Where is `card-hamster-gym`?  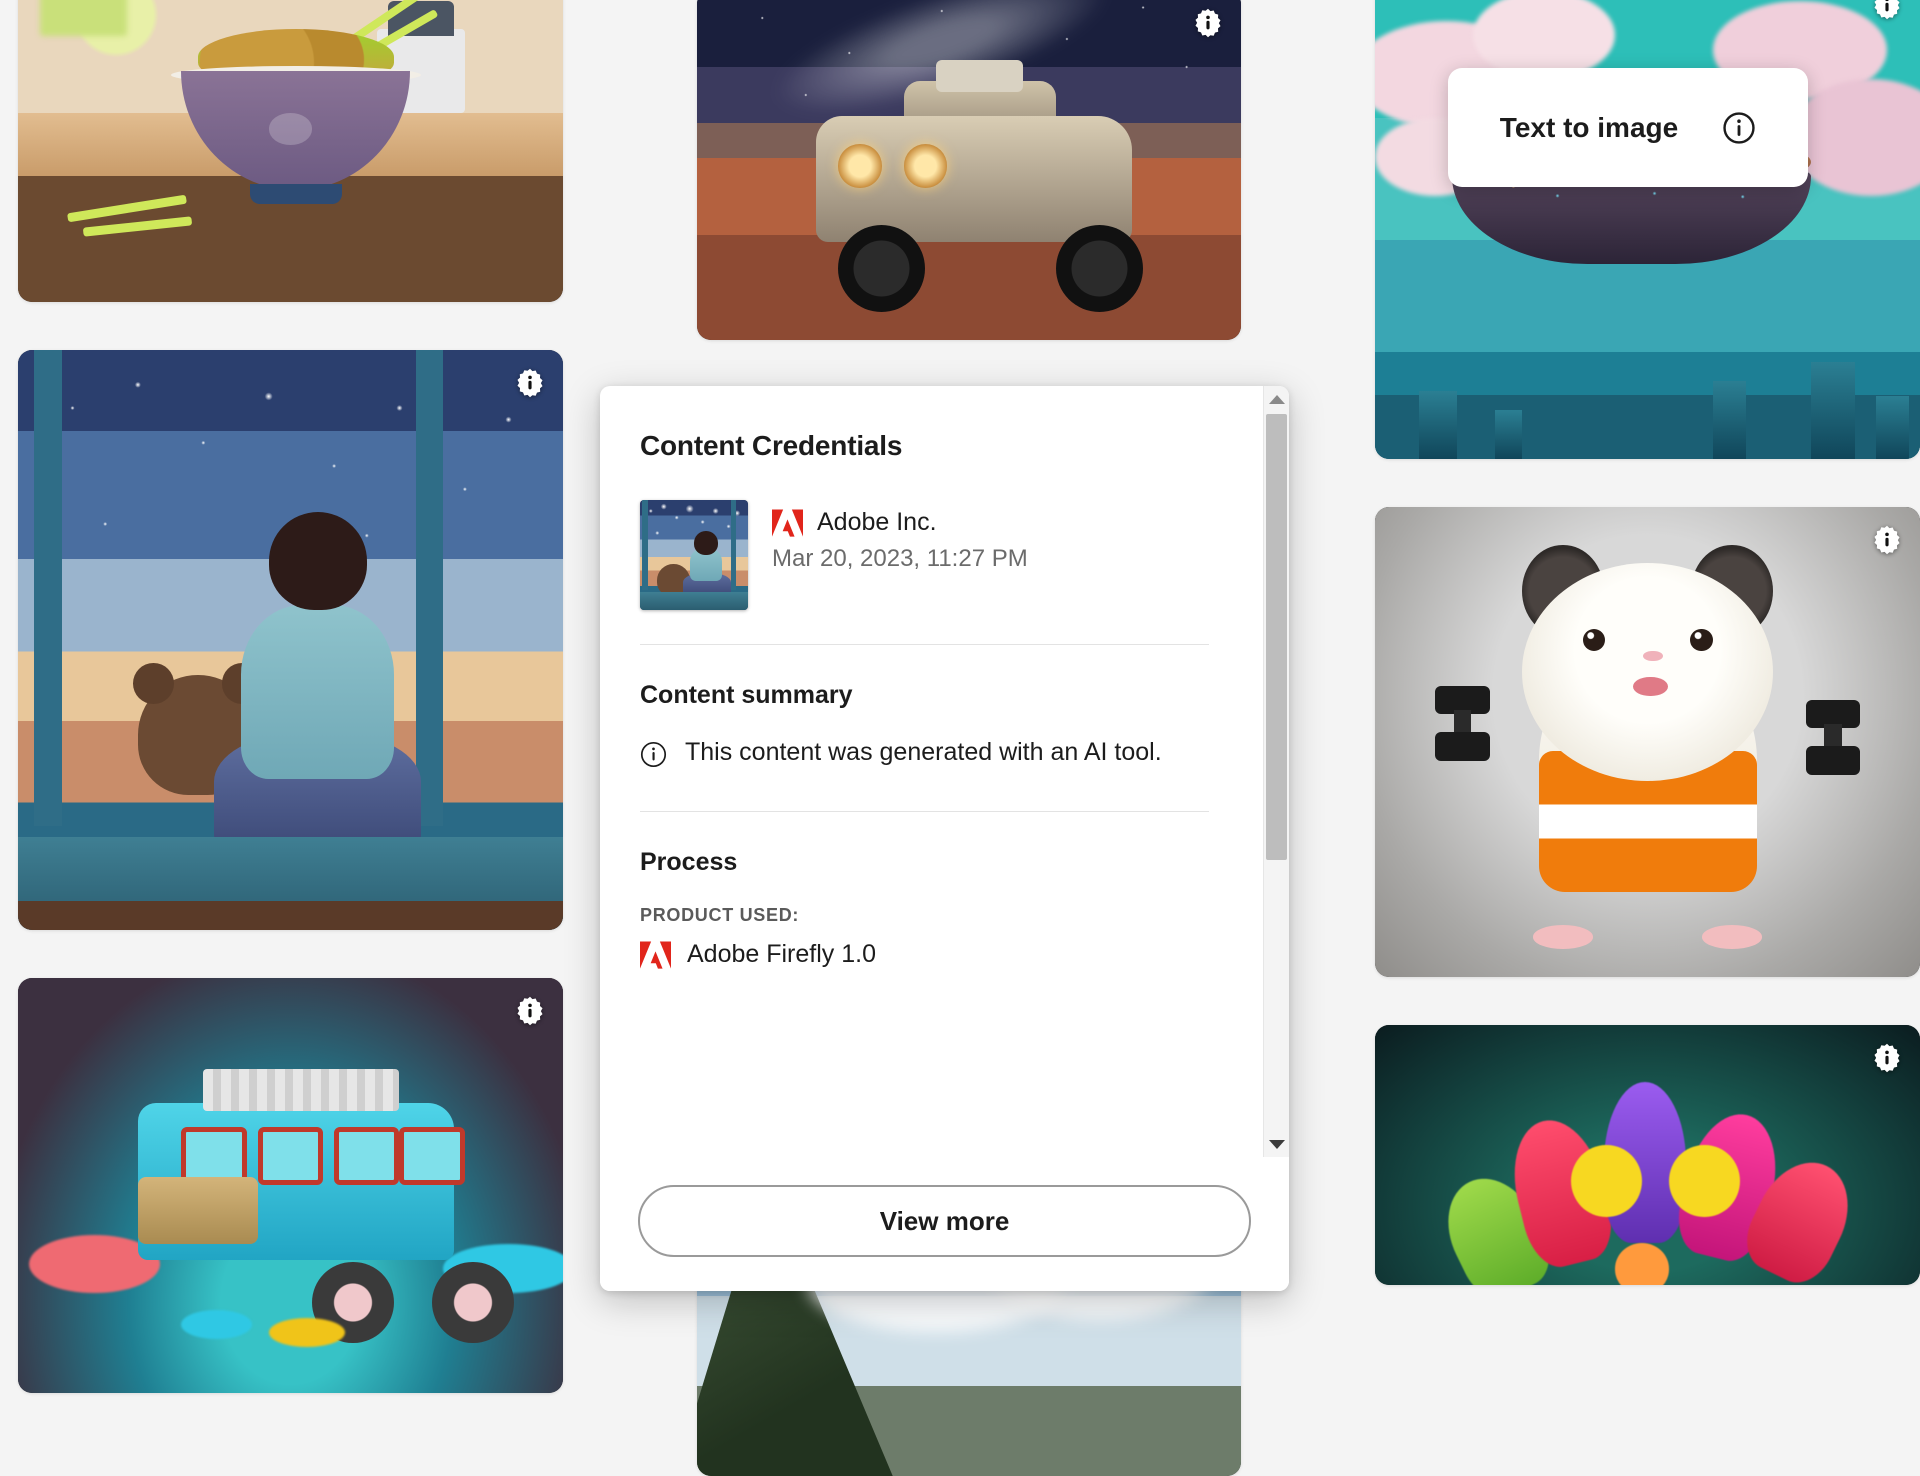 card-hamster-gym is located at coordinates (1647, 742).